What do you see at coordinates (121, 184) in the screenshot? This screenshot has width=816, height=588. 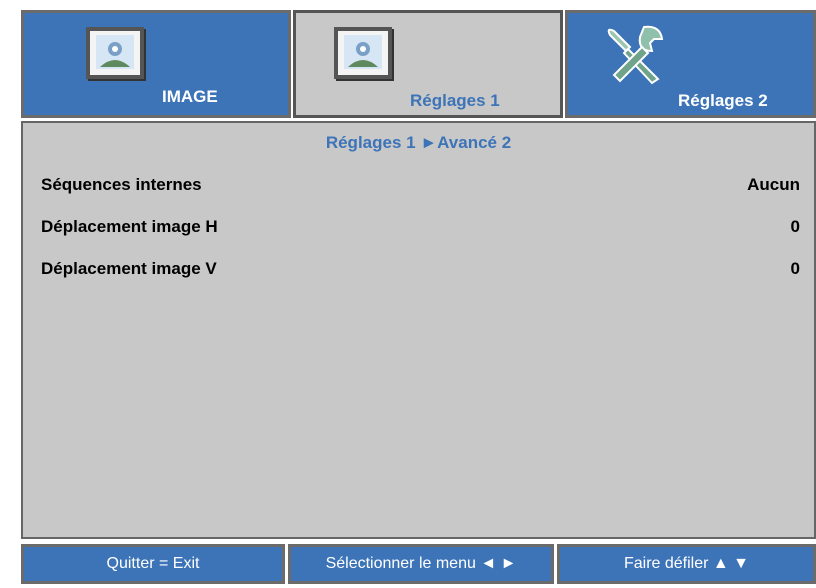 I see `setting-label: Séquences internes` at bounding box center [121, 184].